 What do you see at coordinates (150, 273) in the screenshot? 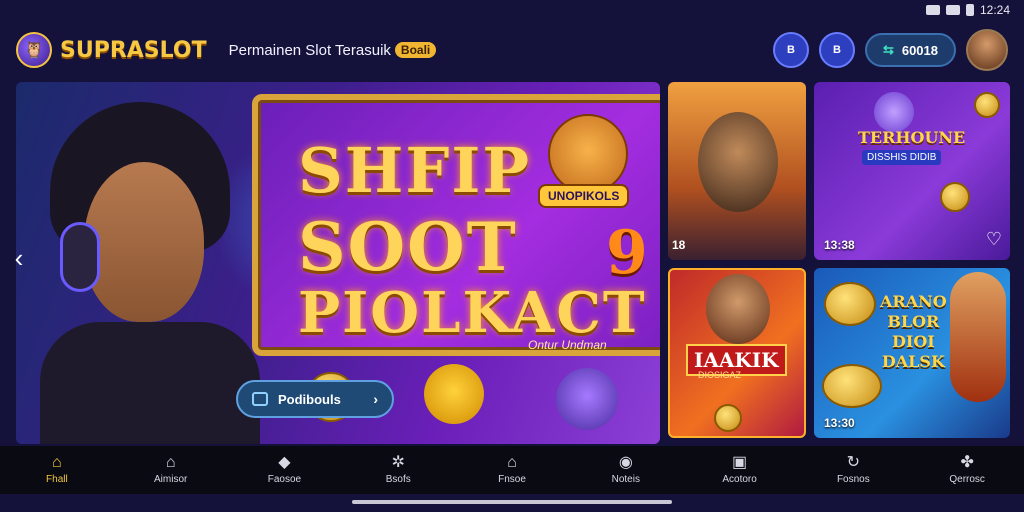
I see `hero-character-image` at bounding box center [150, 273].